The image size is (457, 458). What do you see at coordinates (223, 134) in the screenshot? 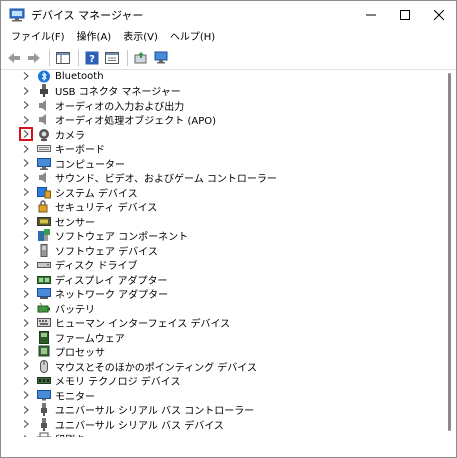
I see `tree-item: カメラ` at bounding box center [223, 134].